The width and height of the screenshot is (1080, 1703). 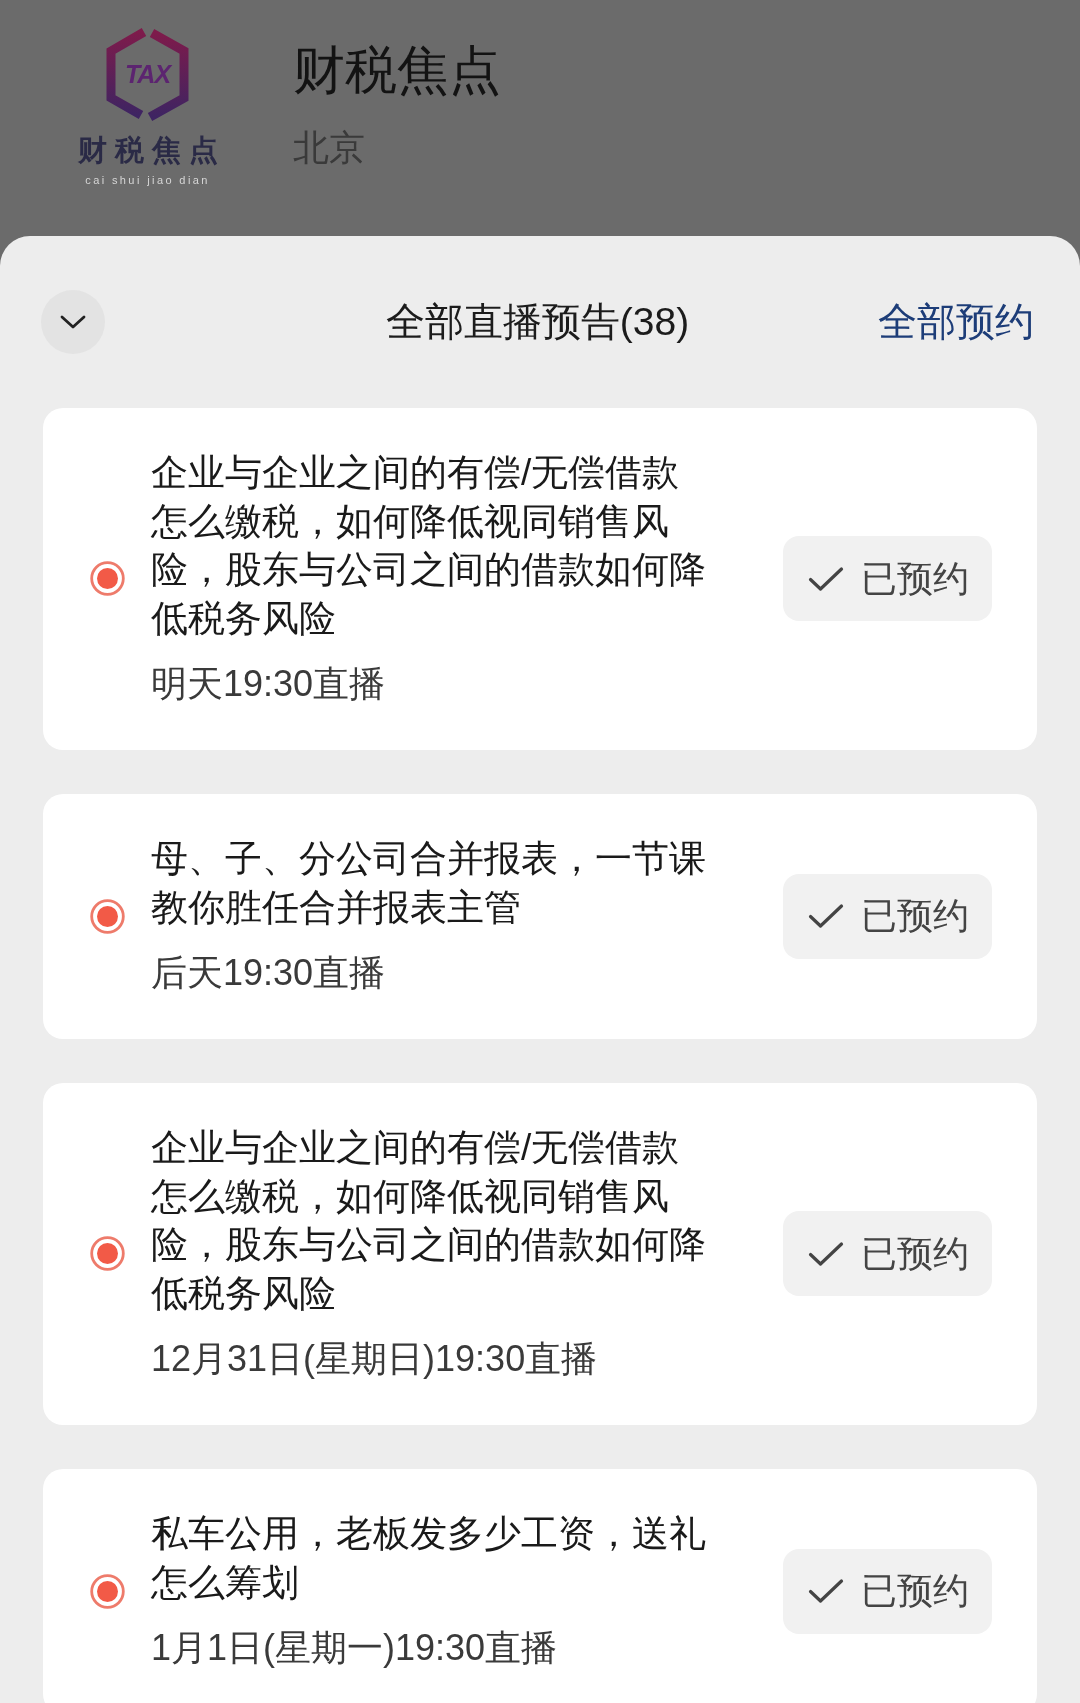 What do you see at coordinates (956, 322) in the screenshot?
I see `reserve-all-link: 全部预约` at bounding box center [956, 322].